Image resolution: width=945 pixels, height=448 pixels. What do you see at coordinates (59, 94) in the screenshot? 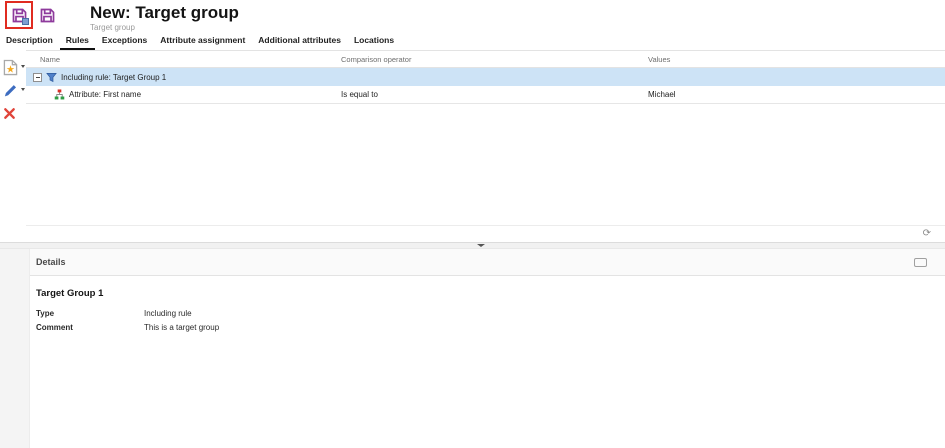
I see `attribute-icon` at bounding box center [59, 94].